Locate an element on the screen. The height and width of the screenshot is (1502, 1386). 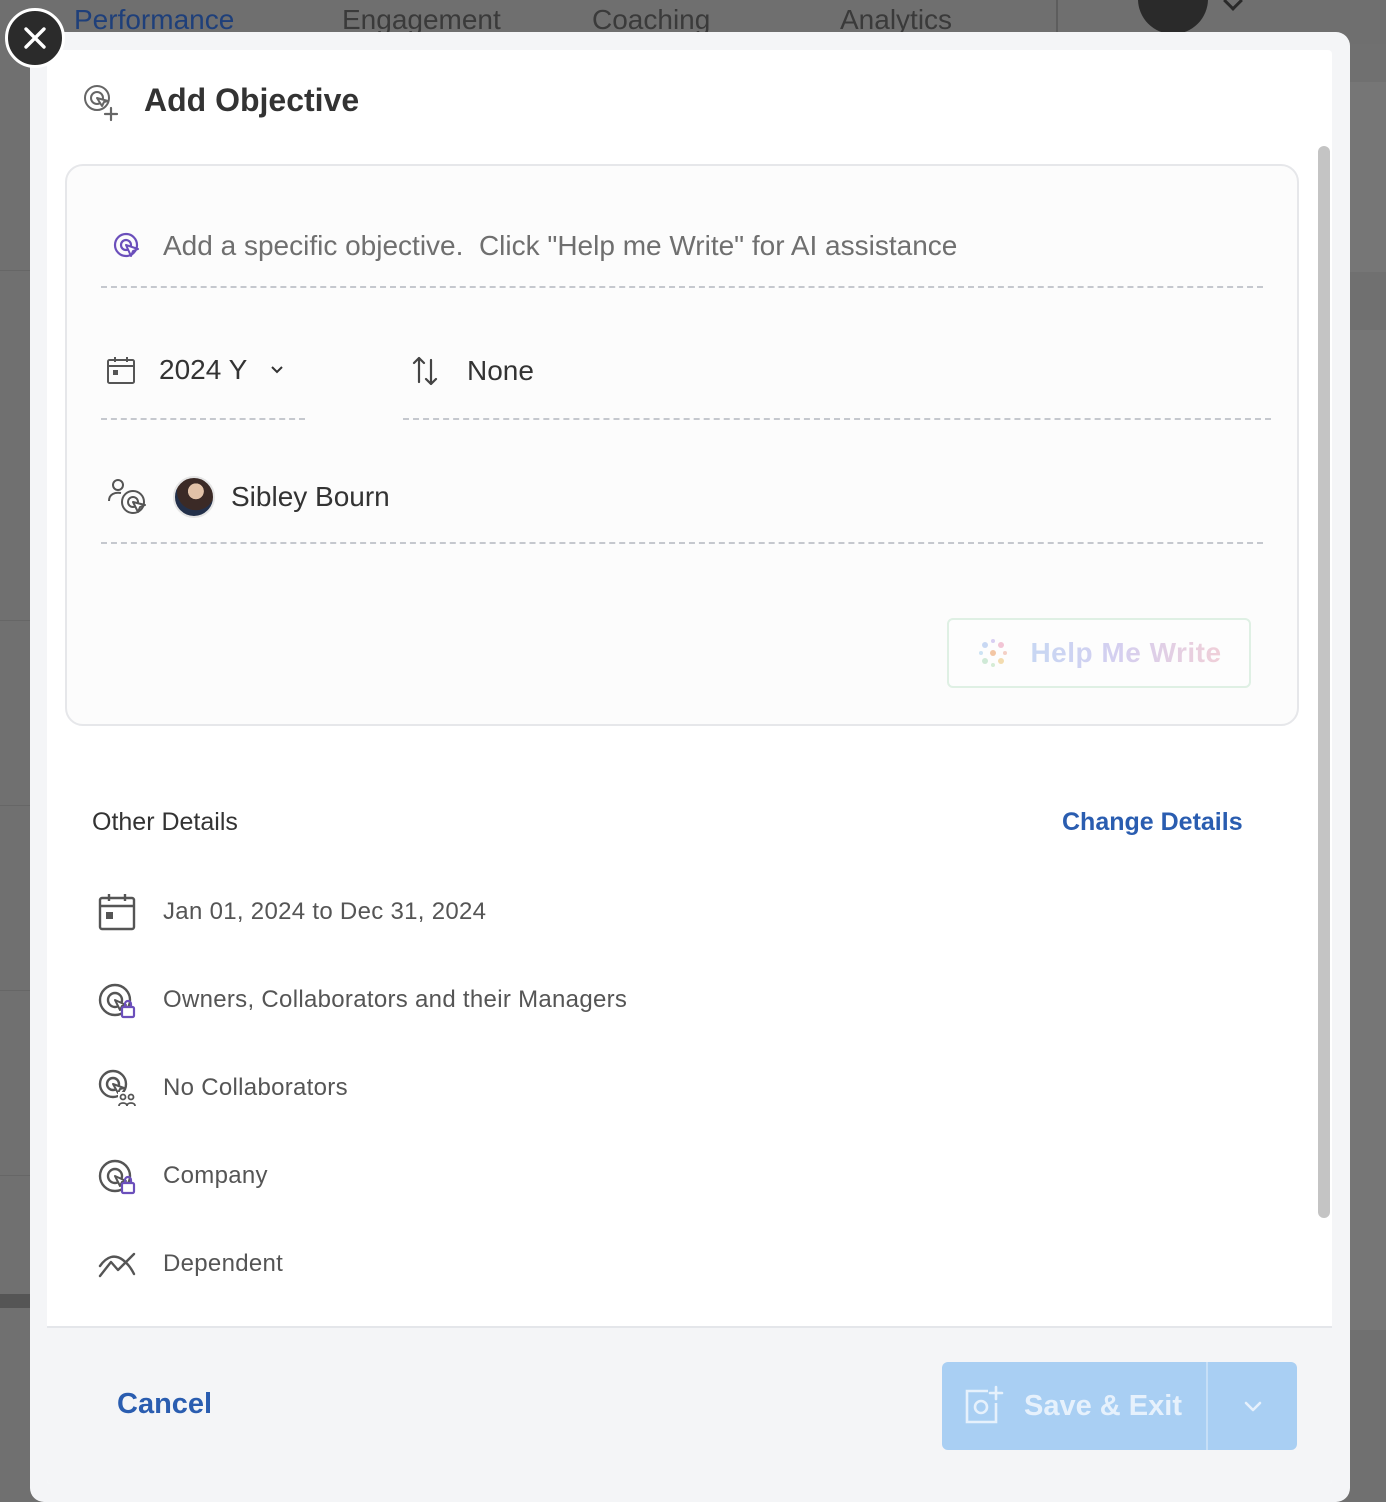
period-underline is located at coordinates (203, 419).